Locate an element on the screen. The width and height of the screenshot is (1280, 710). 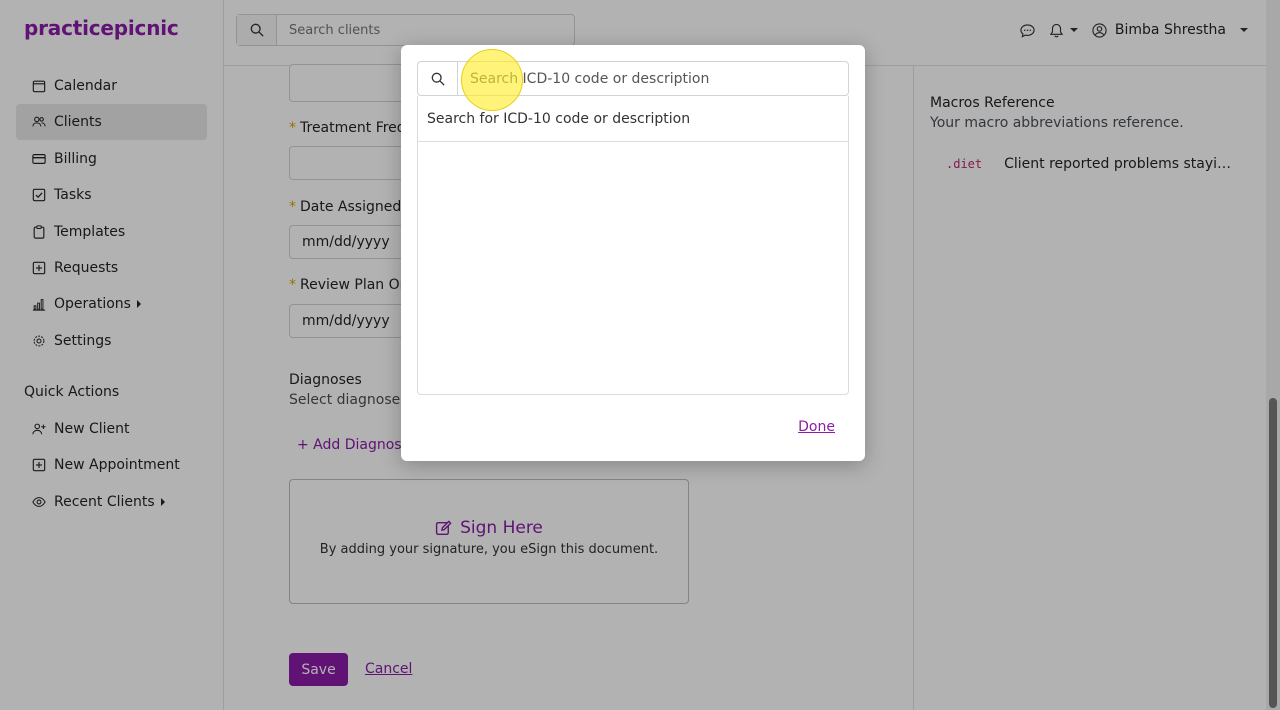
search-icon is located at coordinates (438, 78).